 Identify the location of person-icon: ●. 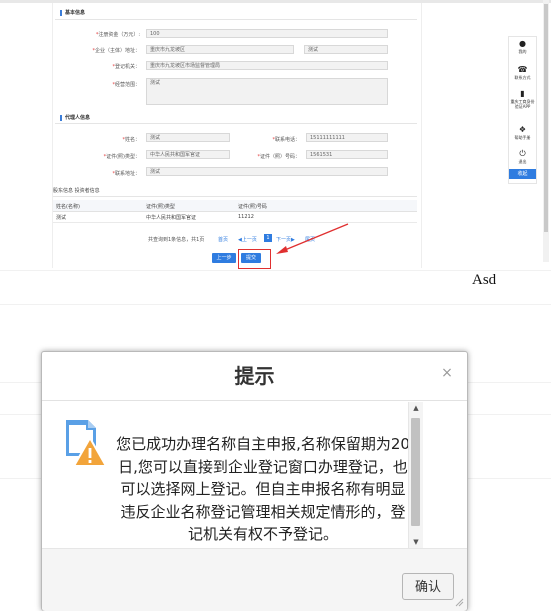
(522, 43).